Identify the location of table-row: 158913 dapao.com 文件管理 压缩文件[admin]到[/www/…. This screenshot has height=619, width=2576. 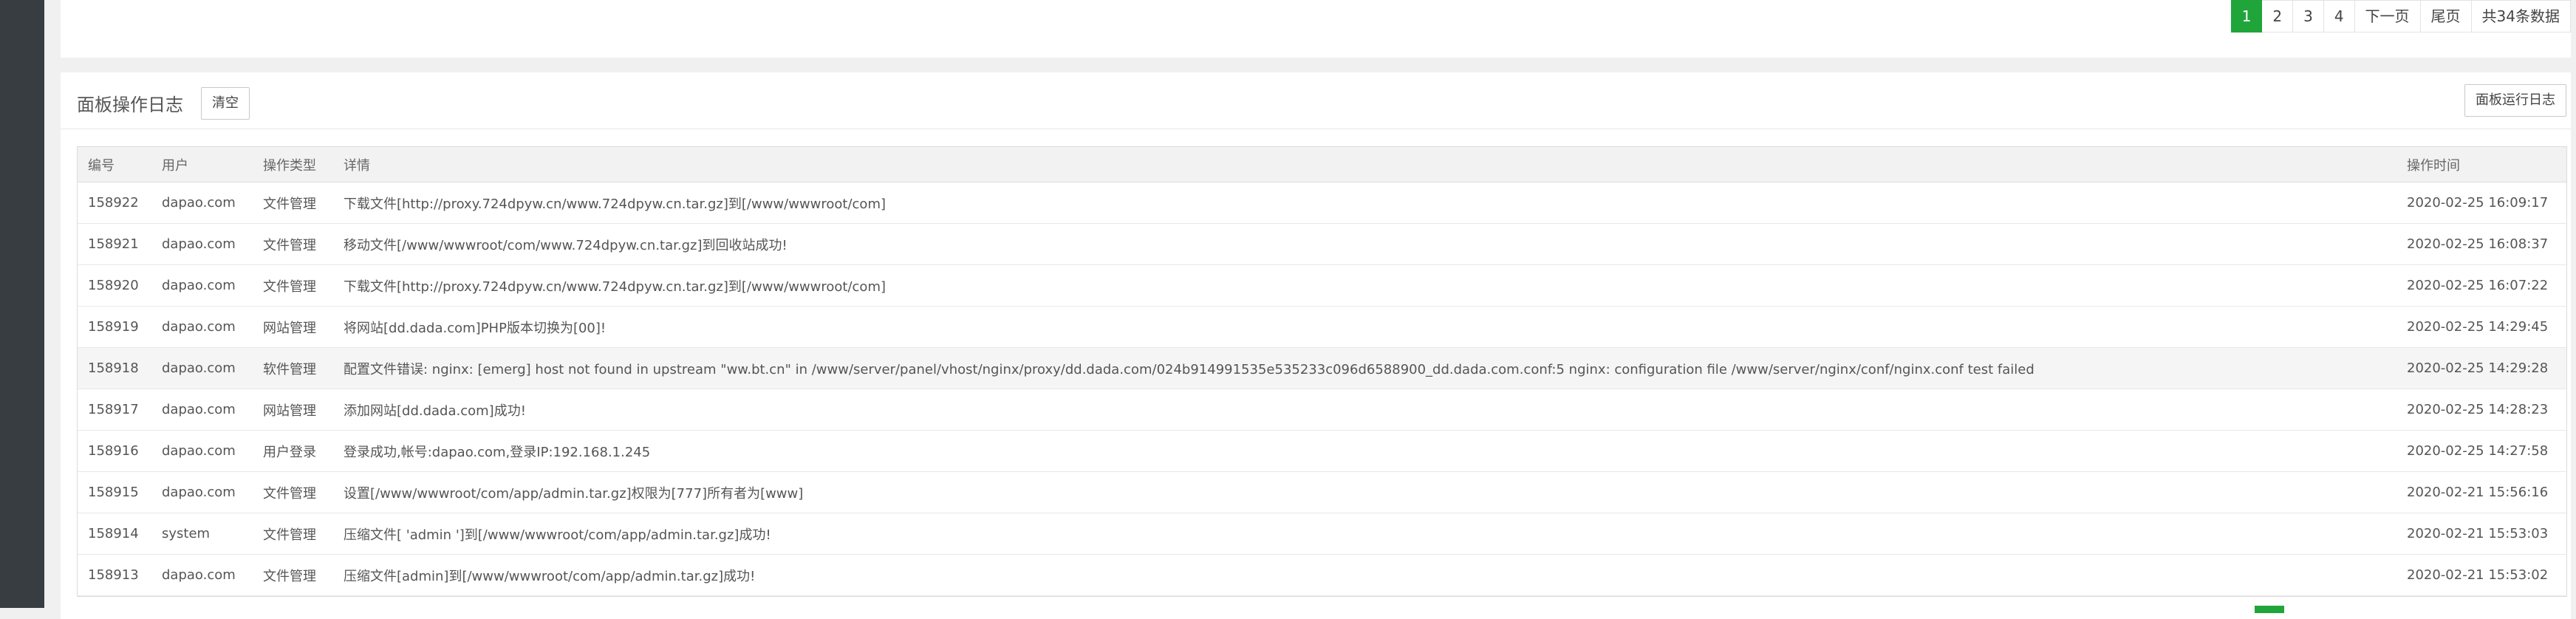
(1322, 575).